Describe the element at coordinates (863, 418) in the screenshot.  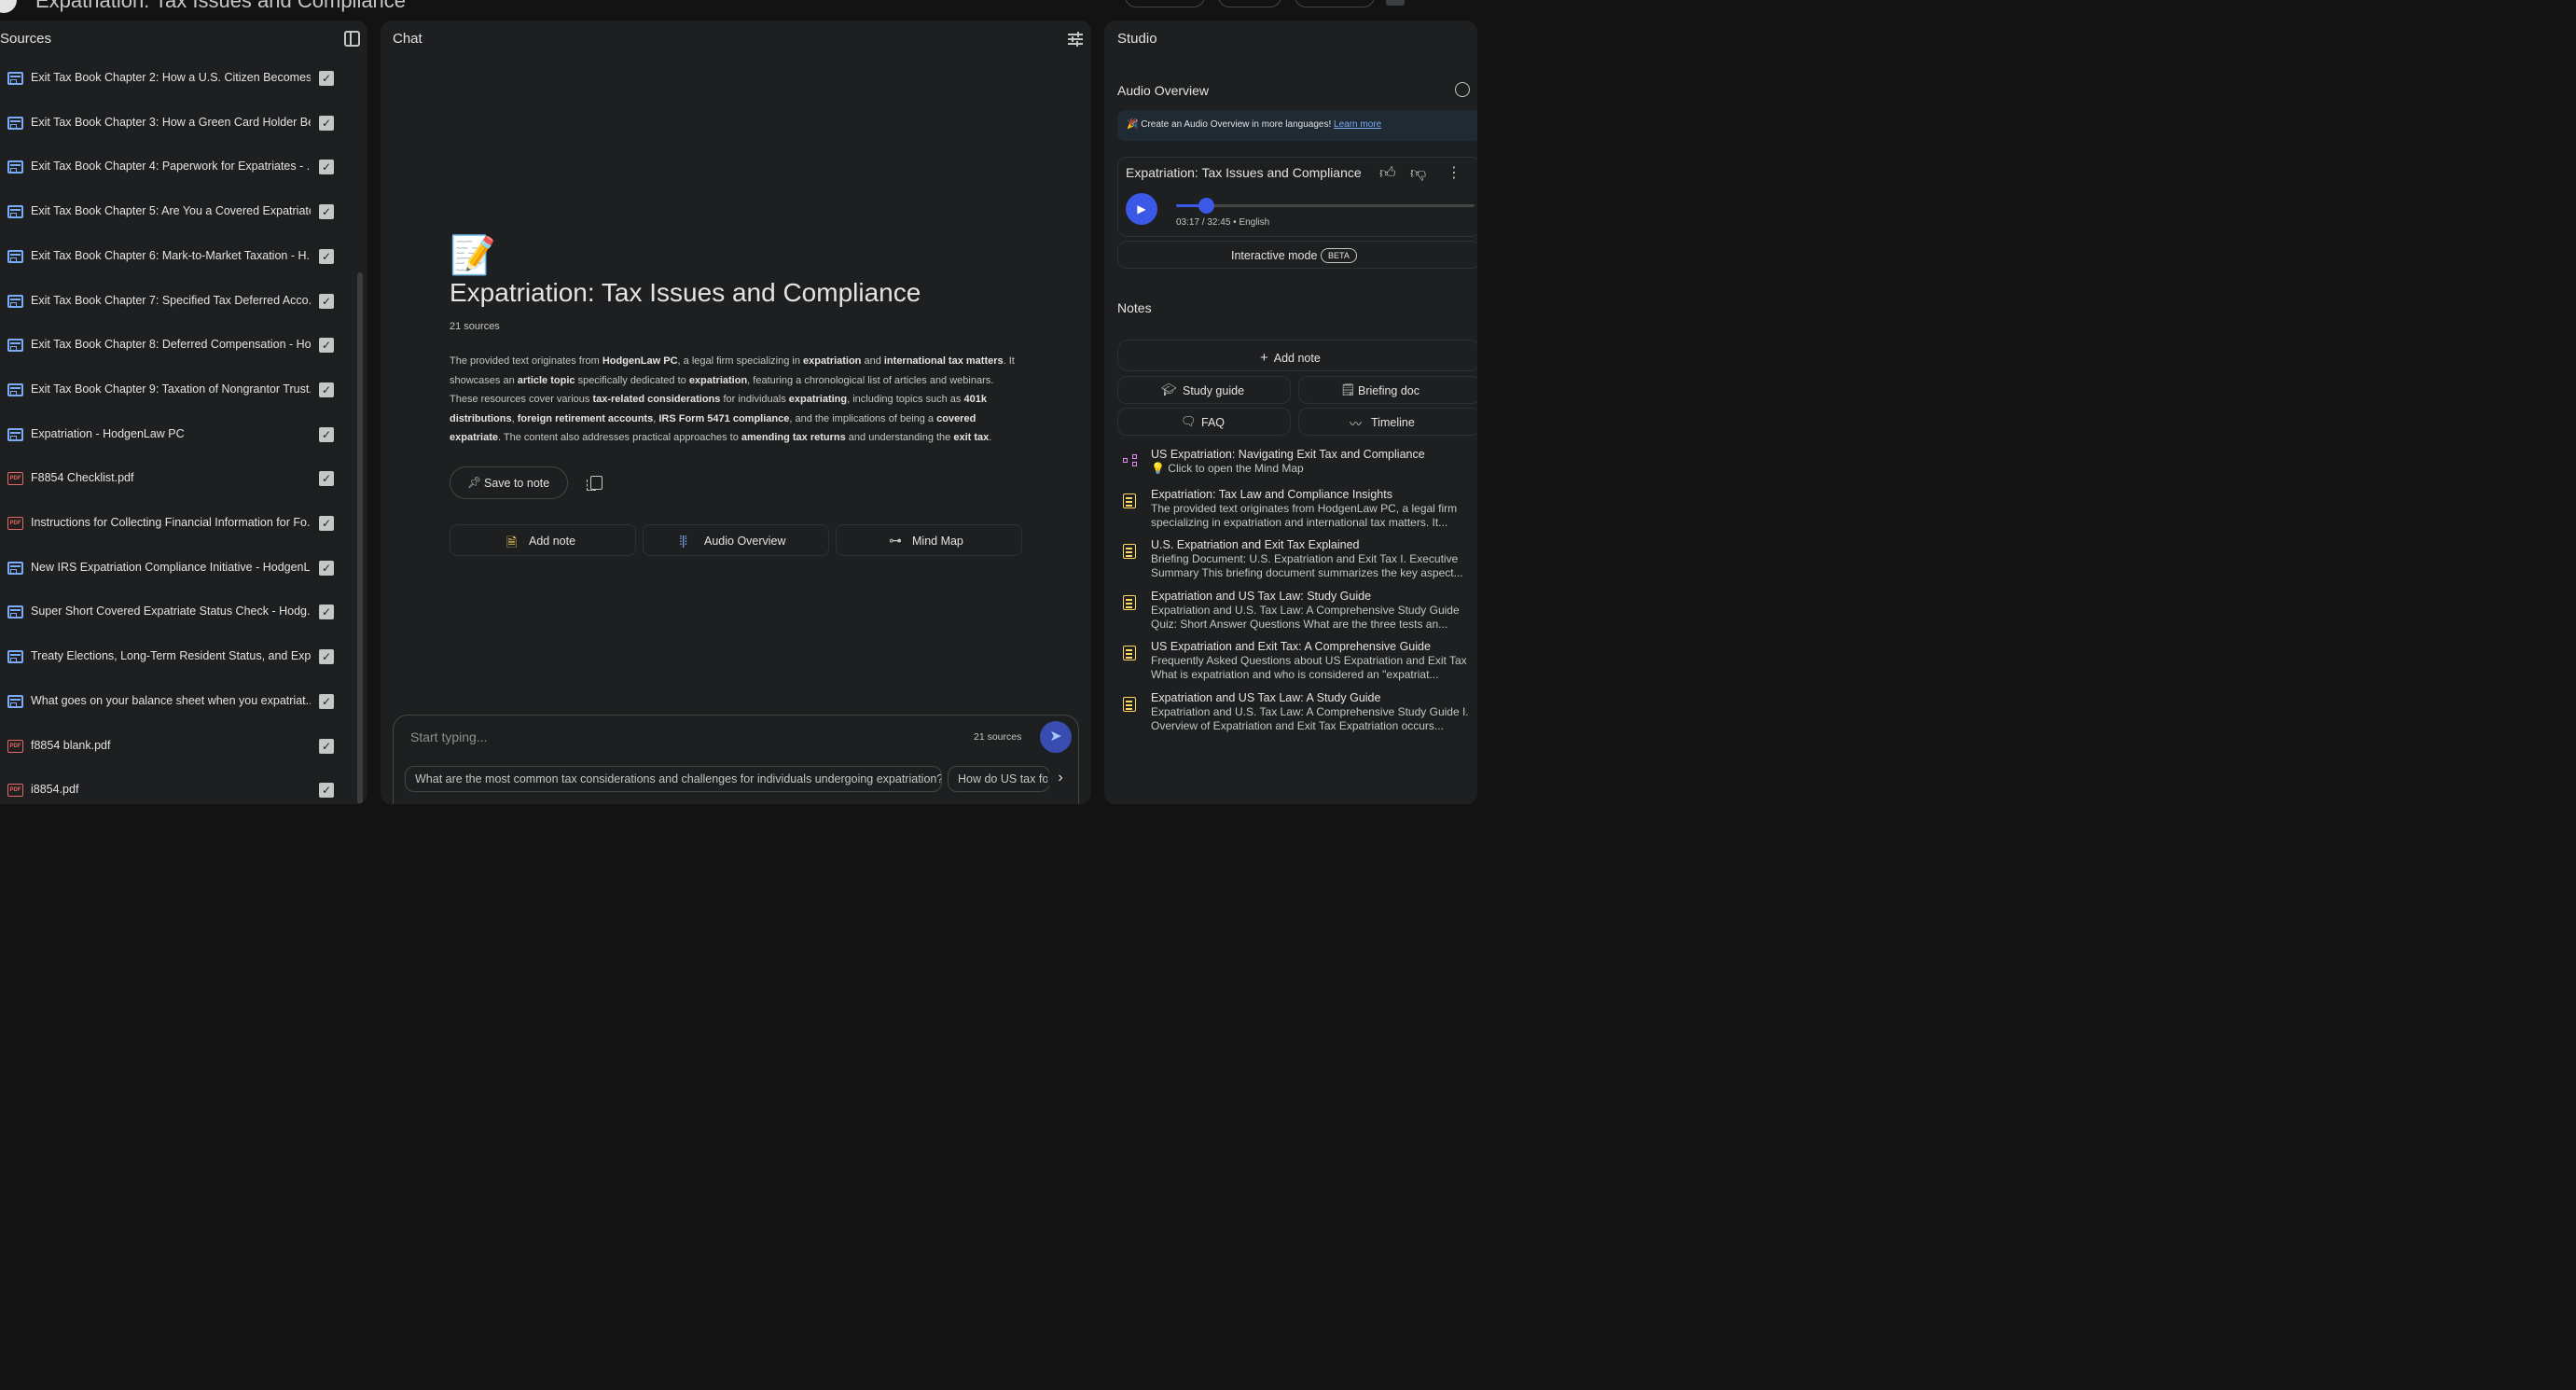
I see `summary-run: , and the implications of being a` at that location.